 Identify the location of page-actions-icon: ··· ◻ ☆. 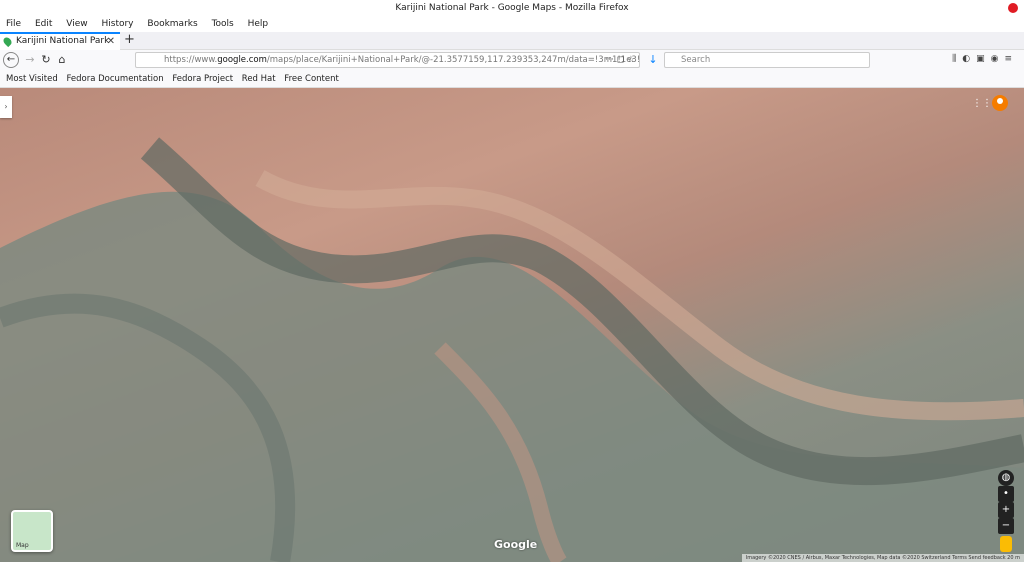
(620, 60).